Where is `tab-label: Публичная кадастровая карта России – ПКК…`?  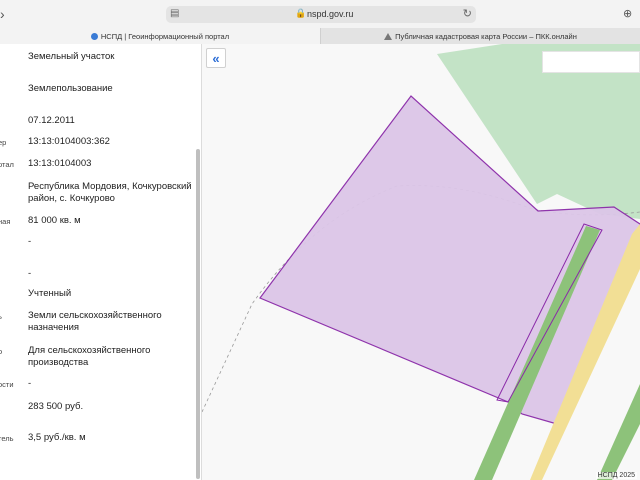 tab-label: Публичная кадастровая карта России – ПКК… is located at coordinates (486, 36).